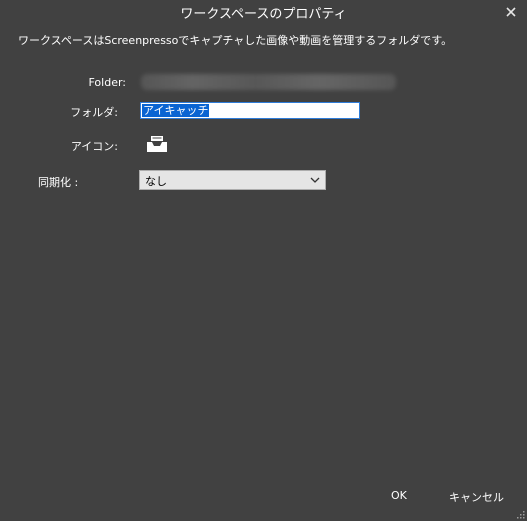  Describe the element at coordinates (521, 515) in the screenshot. I see `resize-grip-icon` at that location.